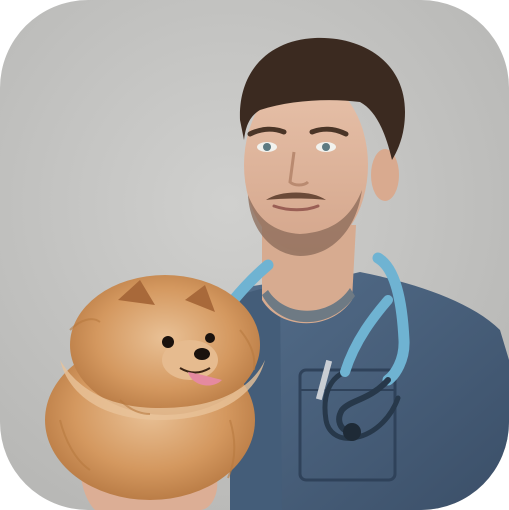 This screenshot has width=509, height=510. I want to click on left-iris, so click(267, 147).